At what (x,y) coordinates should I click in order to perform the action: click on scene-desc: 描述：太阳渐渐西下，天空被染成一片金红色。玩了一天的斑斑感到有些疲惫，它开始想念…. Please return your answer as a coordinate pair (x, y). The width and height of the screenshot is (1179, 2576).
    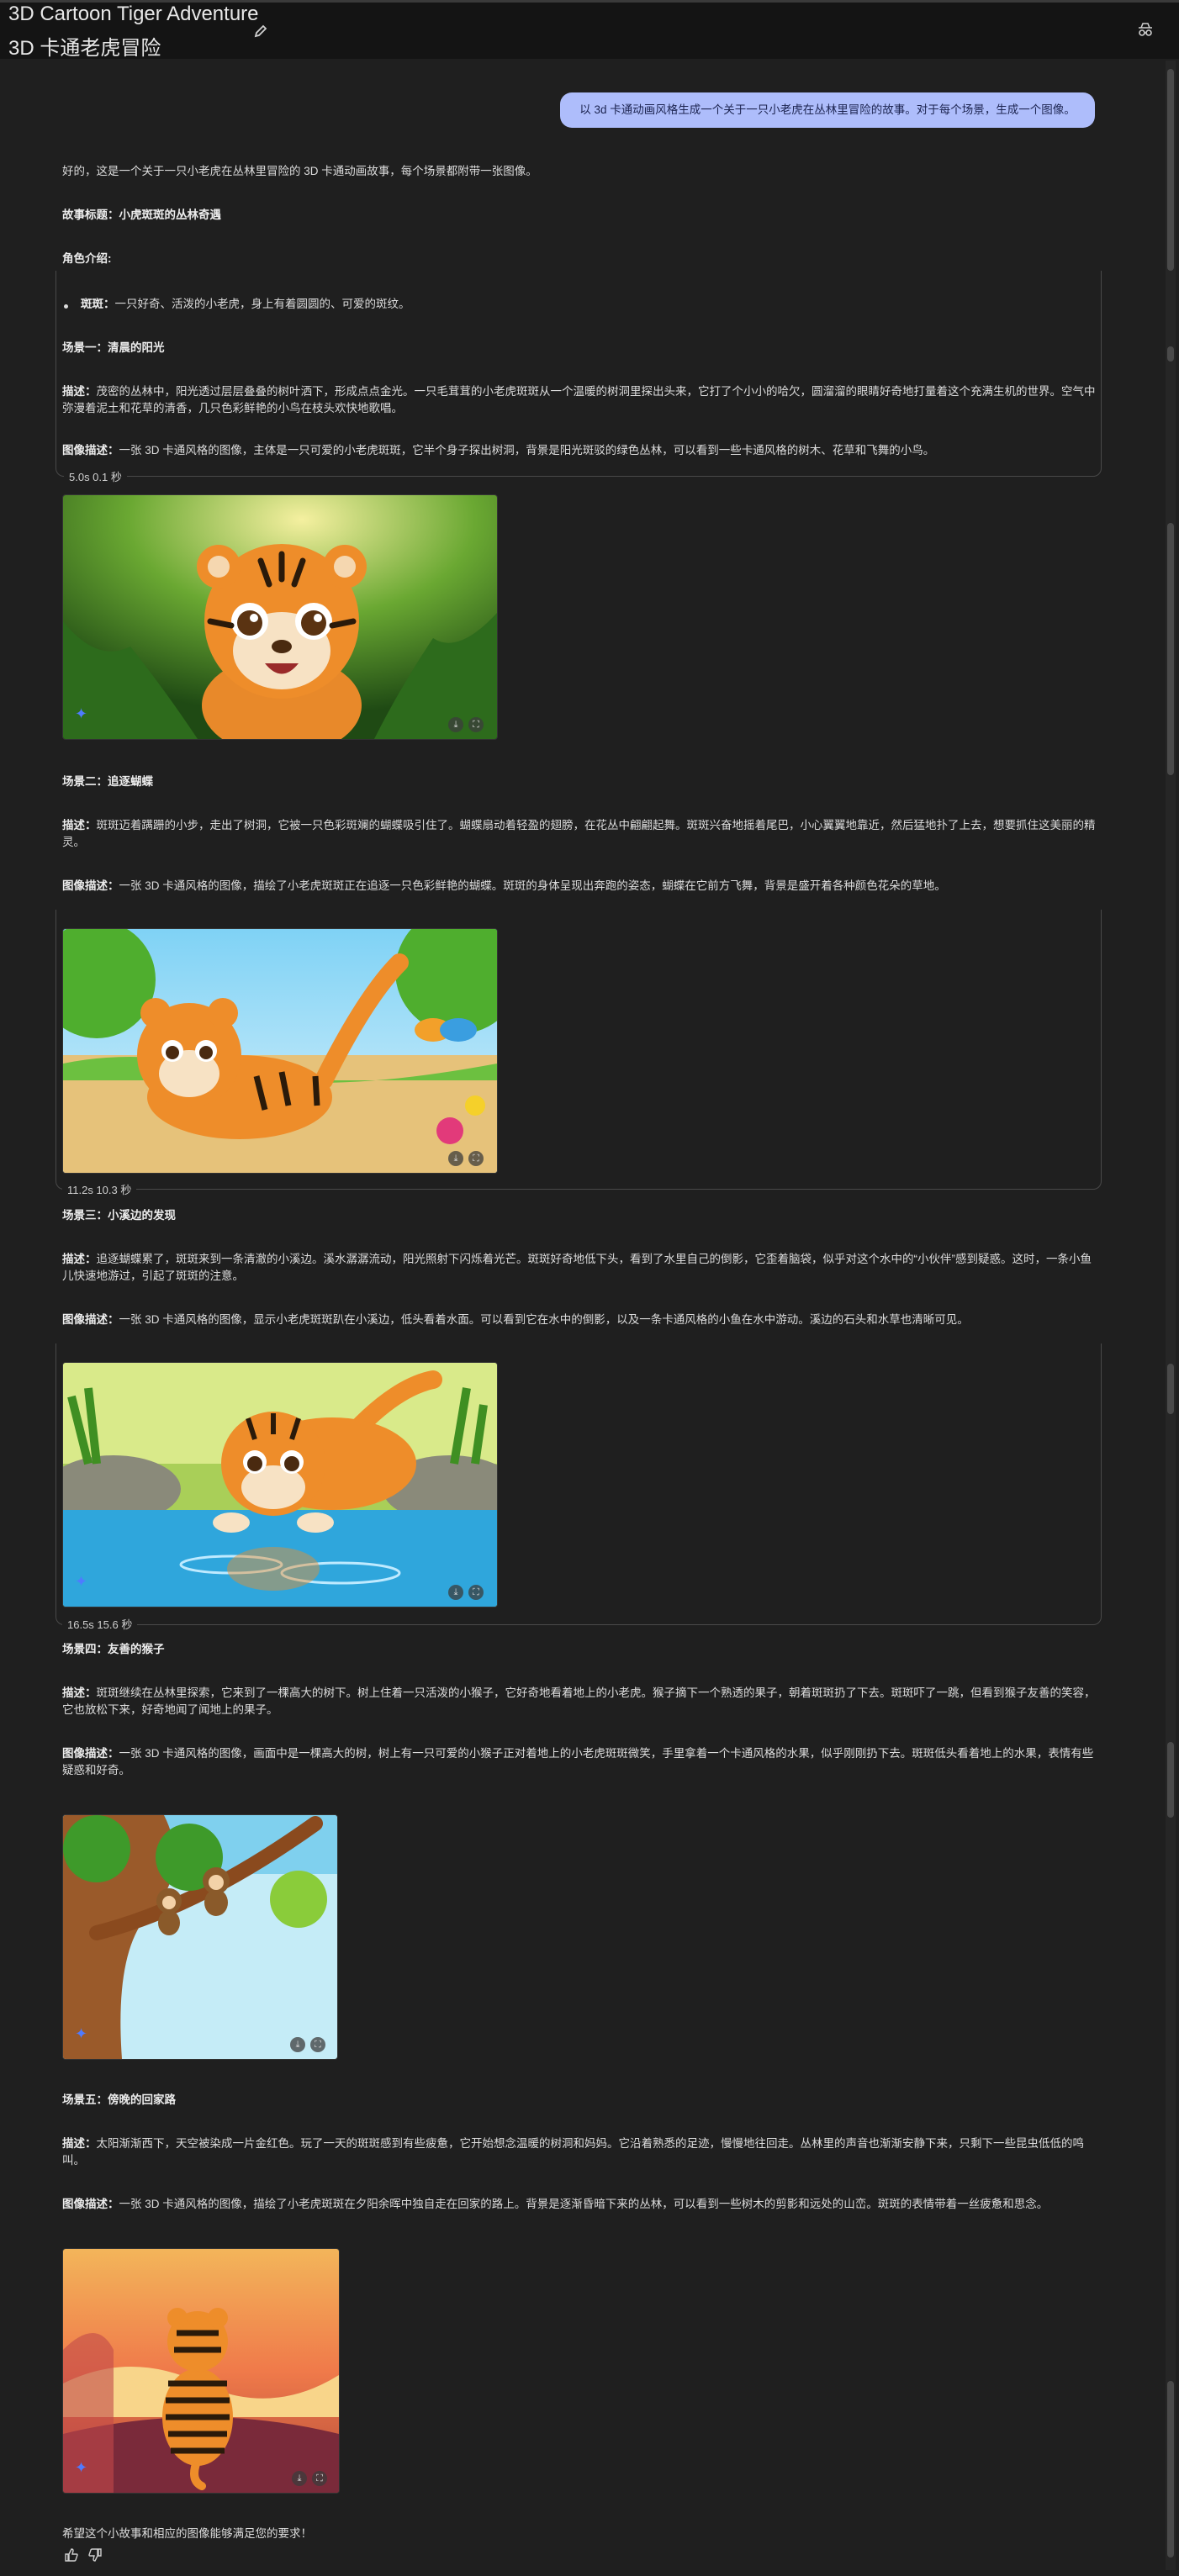
    Looking at the image, I should click on (579, 2152).